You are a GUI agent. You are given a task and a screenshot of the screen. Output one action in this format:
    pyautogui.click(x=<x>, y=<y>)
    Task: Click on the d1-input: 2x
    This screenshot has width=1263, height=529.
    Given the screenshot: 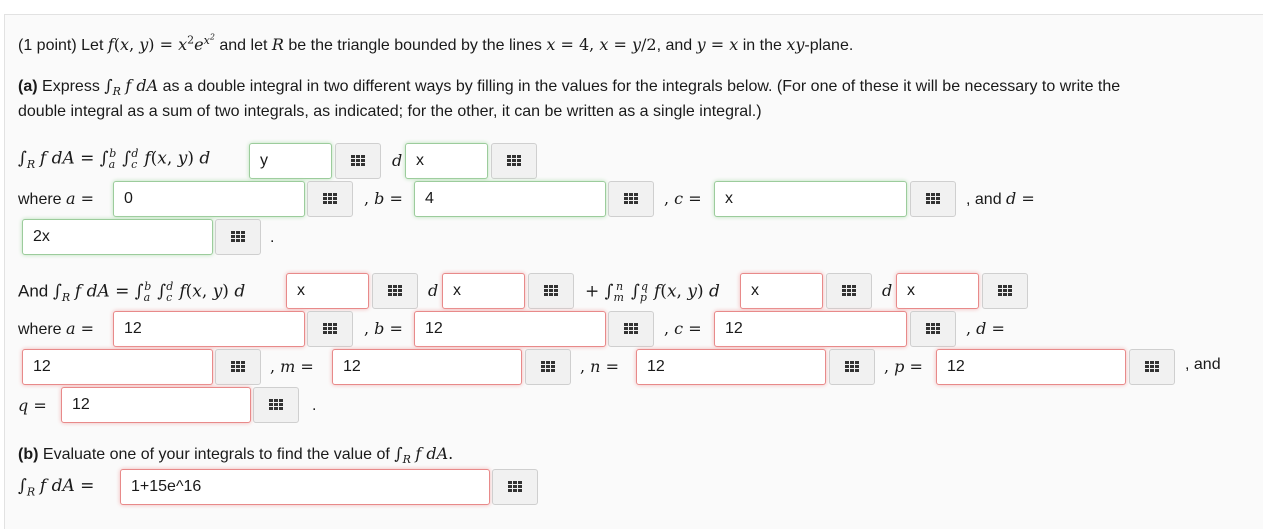 What is the action you would take?
    pyautogui.click(x=117, y=237)
    